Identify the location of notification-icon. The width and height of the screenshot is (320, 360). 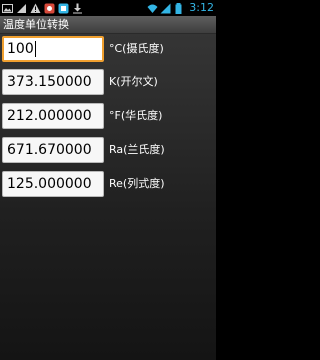
(21, 8).